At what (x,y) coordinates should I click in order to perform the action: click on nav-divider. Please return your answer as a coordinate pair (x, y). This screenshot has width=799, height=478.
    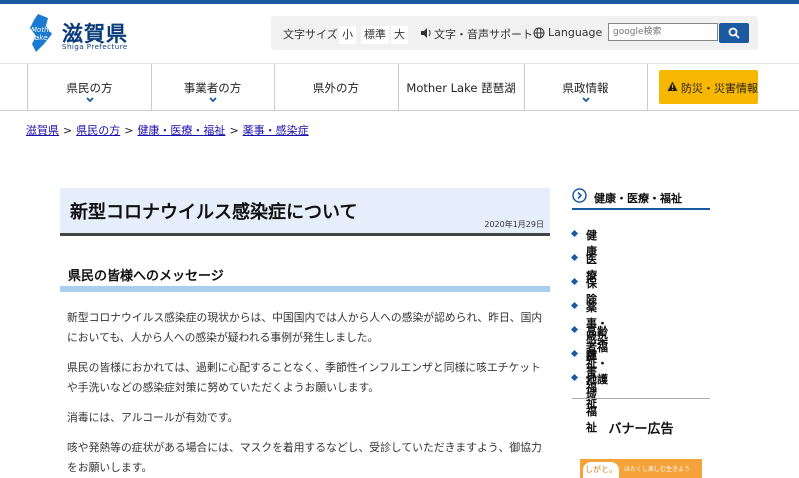
    Looking at the image, I should click on (399, 110).